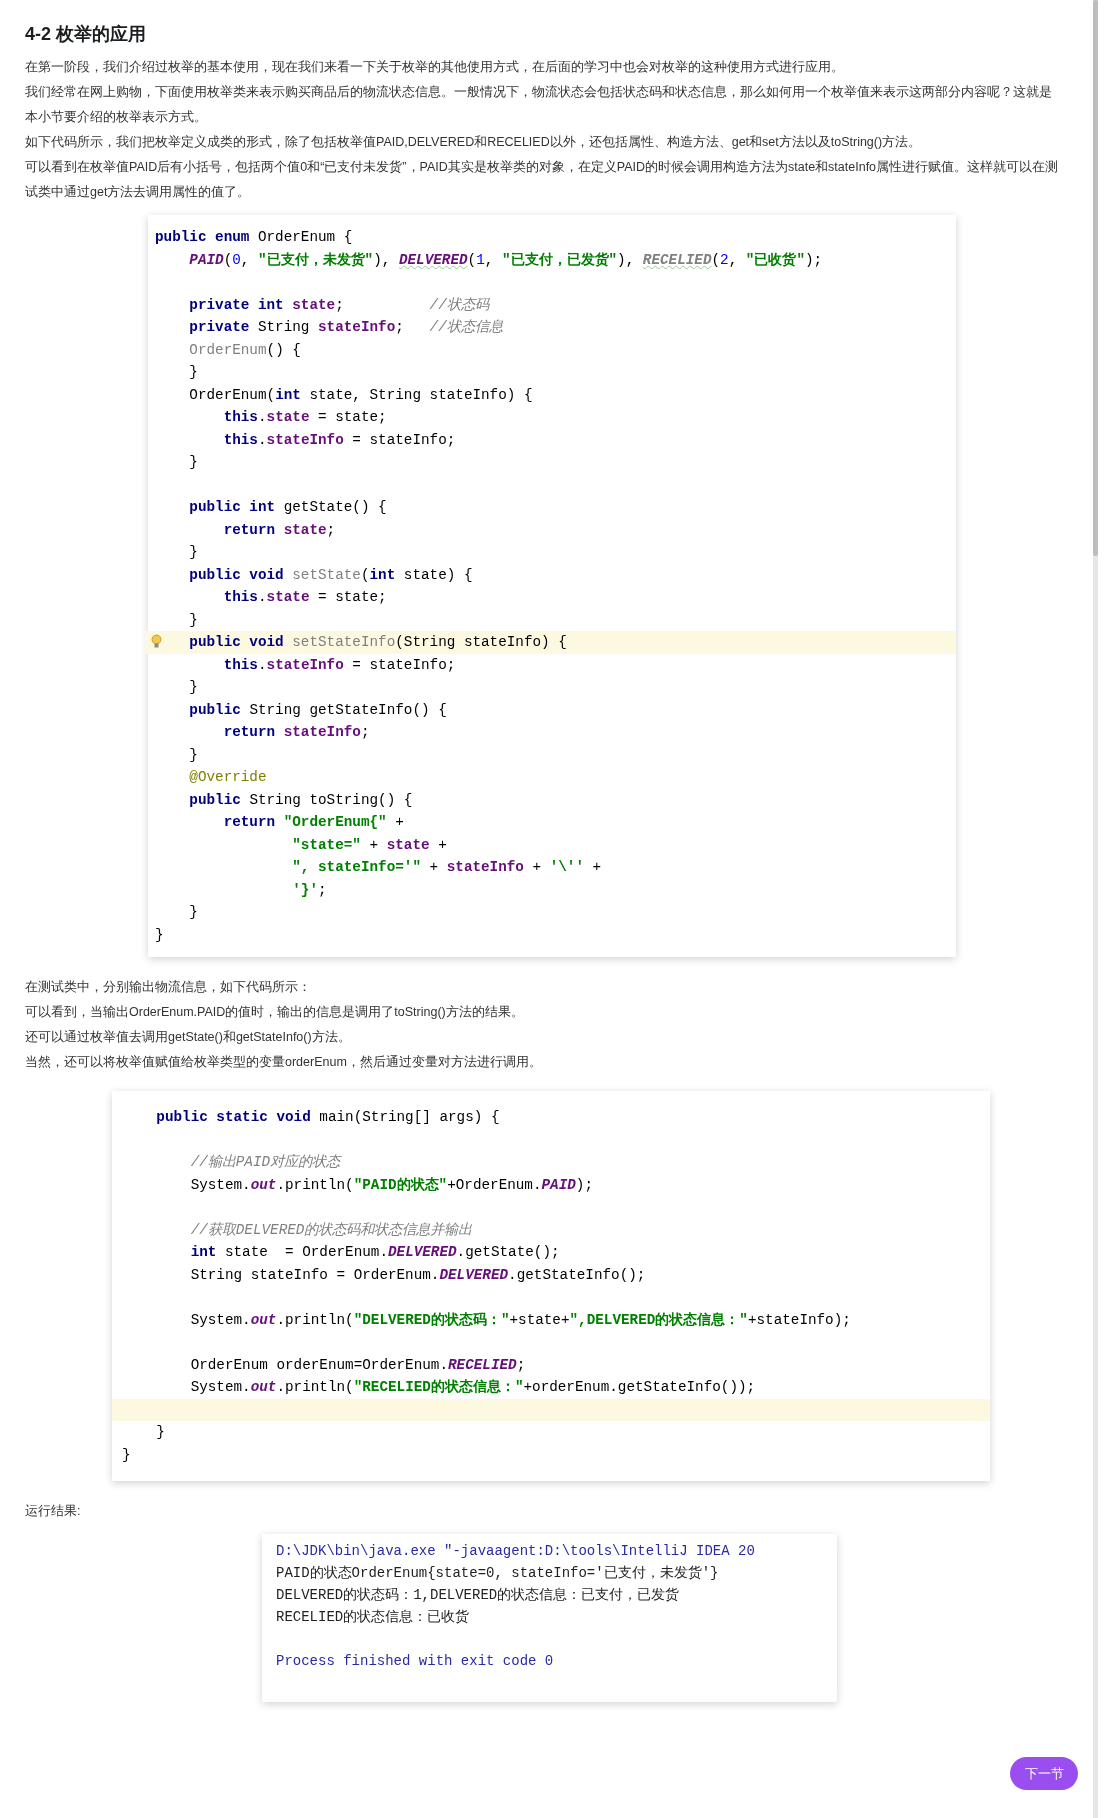 The image size is (1107, 1818). Describe the element at coordinates (539, 105) in the screenshot. I see `paragraph: 我们经常在网上购物，下面使用枚举类来表示购买商品后的物流状态信息。一般情况下，物流状态会包括状态码和状态信息，那么如何用一个枚举值来表示这两部分内容呢？这就是本小节要介绍的枚举表示方式。` at that location.